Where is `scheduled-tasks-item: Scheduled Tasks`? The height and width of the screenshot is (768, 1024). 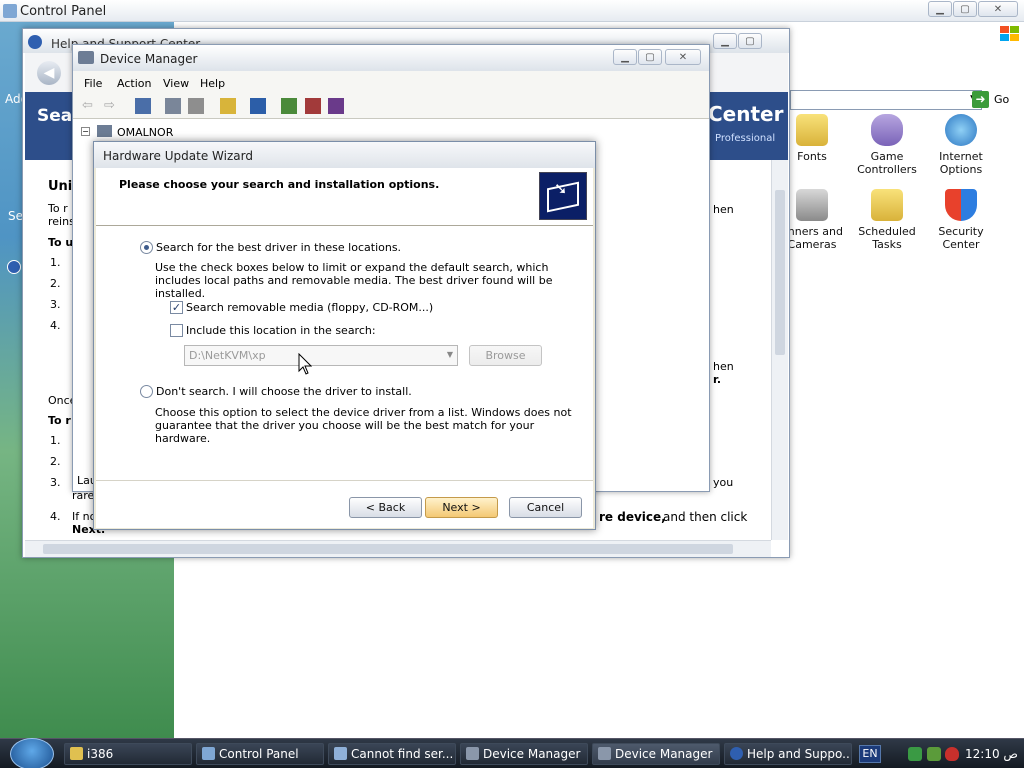
scheduled-tasks-item: Scheduled Tasks is located at coordinates (887, 220).